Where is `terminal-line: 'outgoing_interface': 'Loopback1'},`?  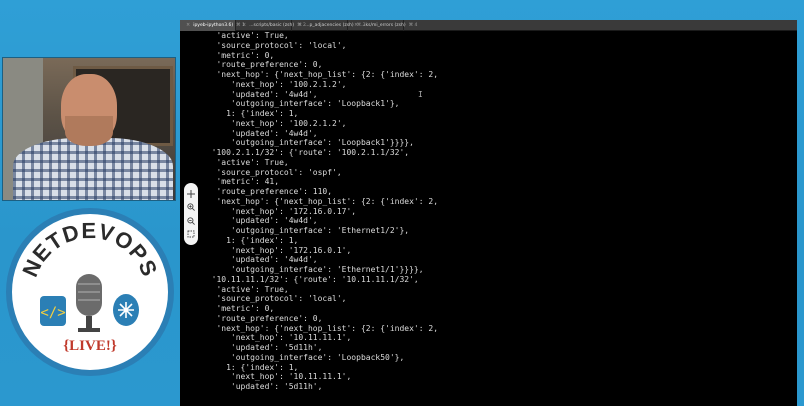 terminal-line: 'outgoing_interface': 'Loopback1'}, is located at coordinates (301, 104).